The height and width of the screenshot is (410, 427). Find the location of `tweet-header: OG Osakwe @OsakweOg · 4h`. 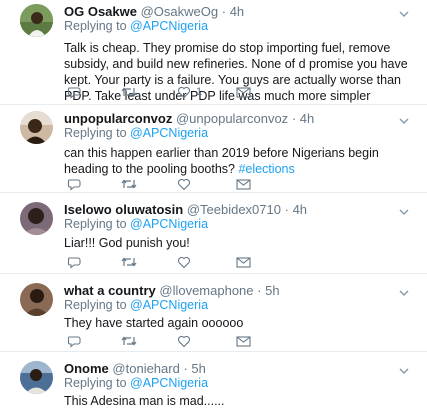

tweet-header: OG Osakwe @OsakweOg · 4h is located at coordinates (154, 11).